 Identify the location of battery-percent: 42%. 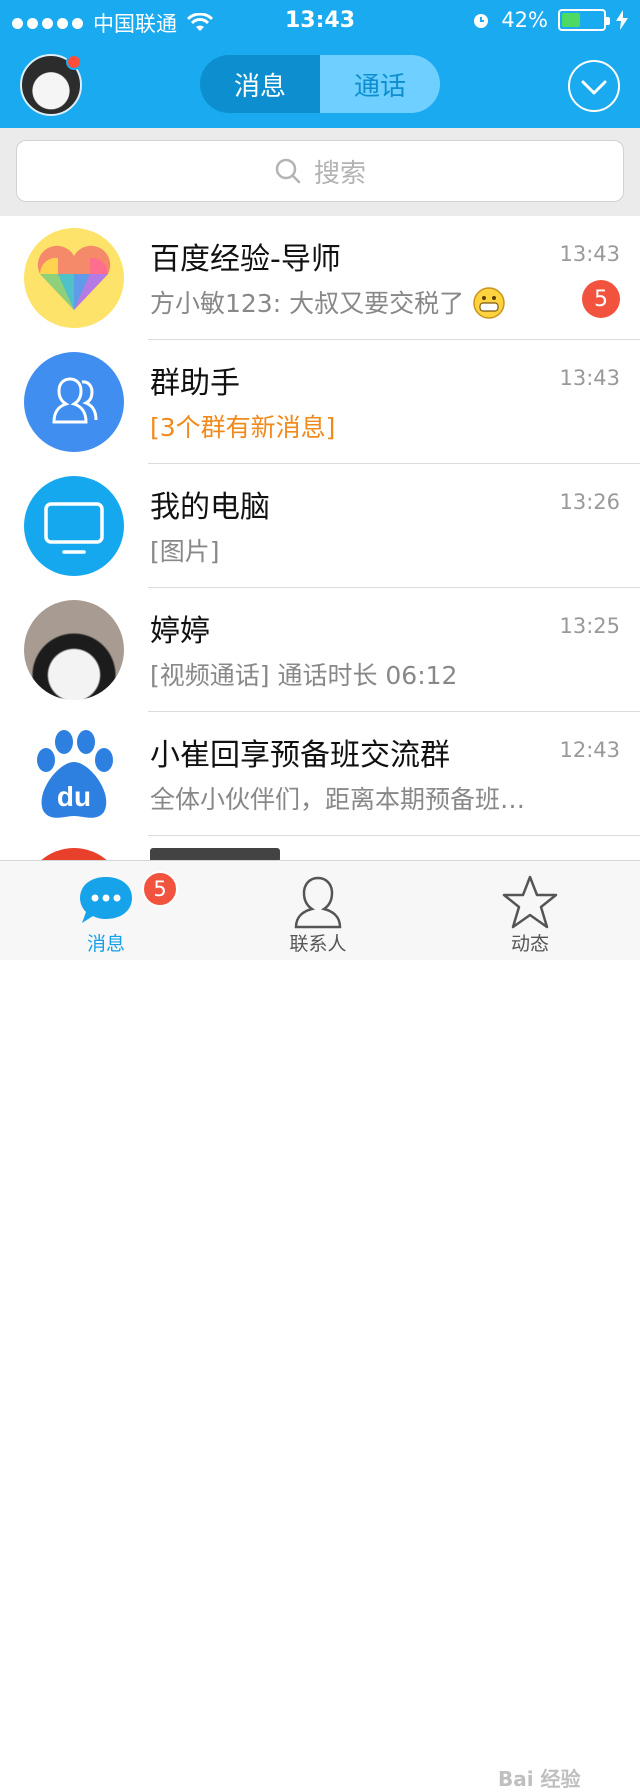
(524, 20).